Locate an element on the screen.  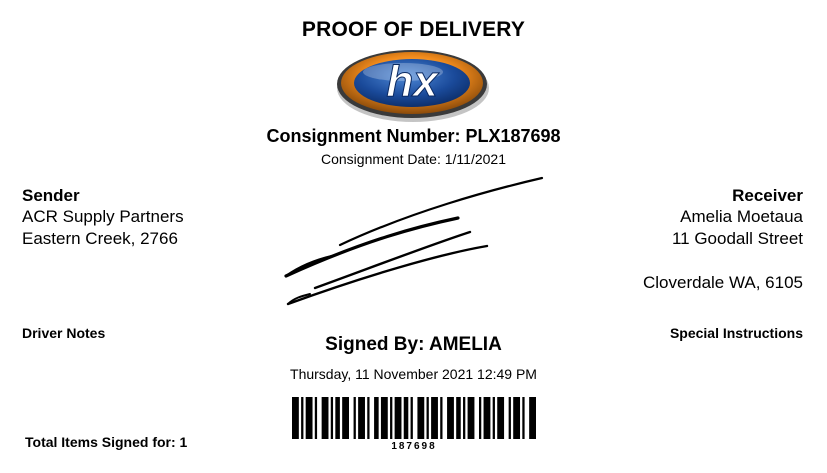
consignment-number: Consignment Number: PLX187698 is located at coordinates (413, 136).